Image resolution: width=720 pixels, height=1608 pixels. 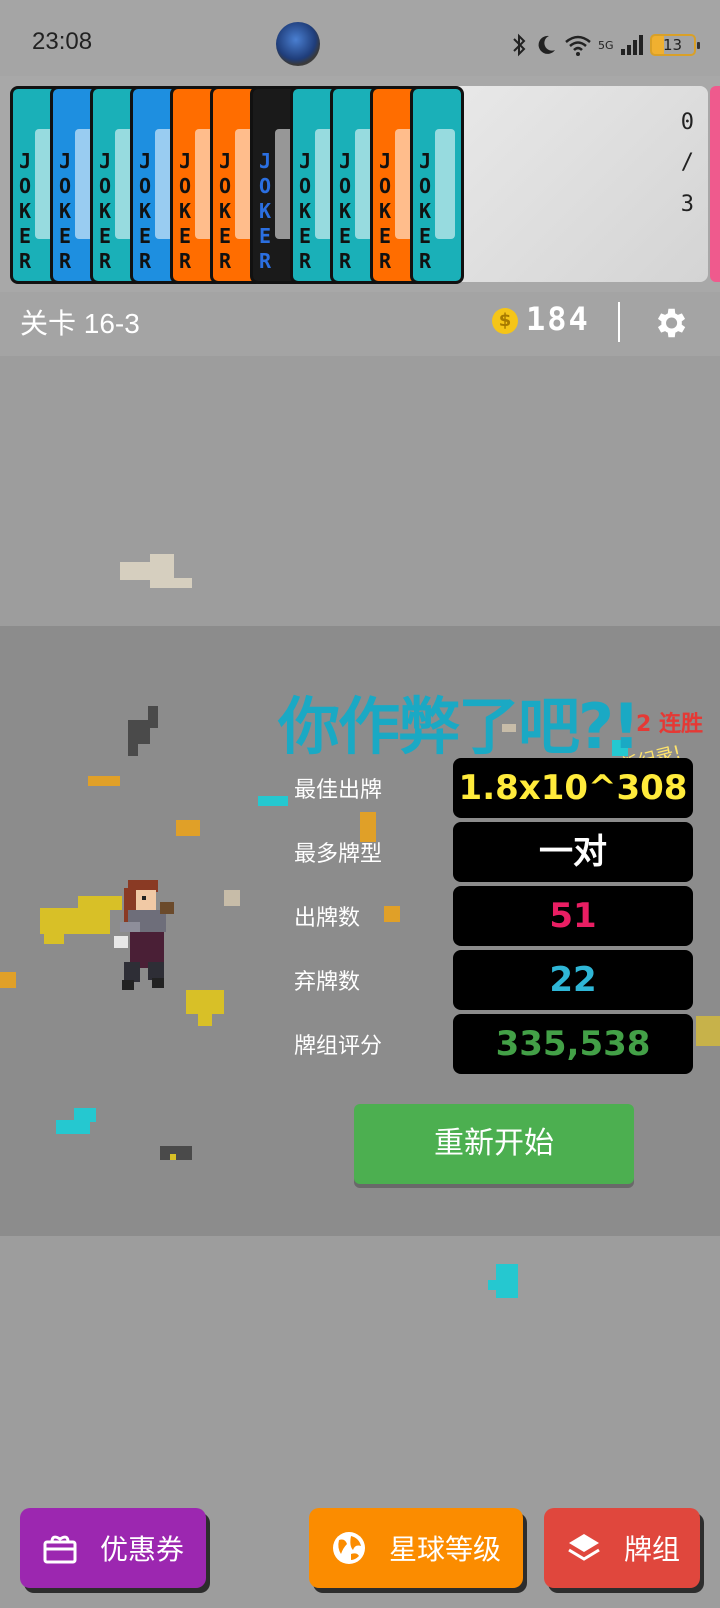 I want to click on card-art, so click(x=445, y=184).